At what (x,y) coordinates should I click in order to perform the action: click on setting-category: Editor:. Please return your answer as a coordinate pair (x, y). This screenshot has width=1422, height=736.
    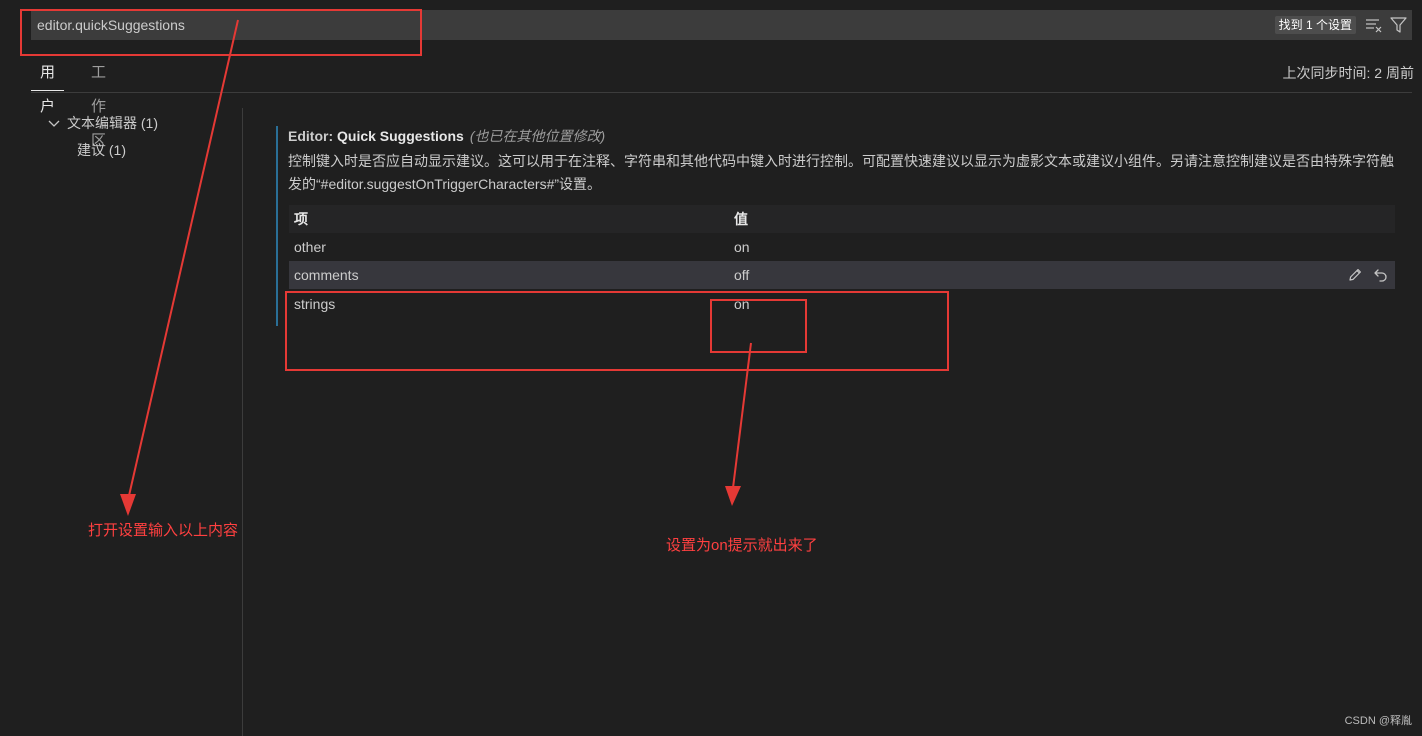
    Looking at the image, I should click on (312, 136).